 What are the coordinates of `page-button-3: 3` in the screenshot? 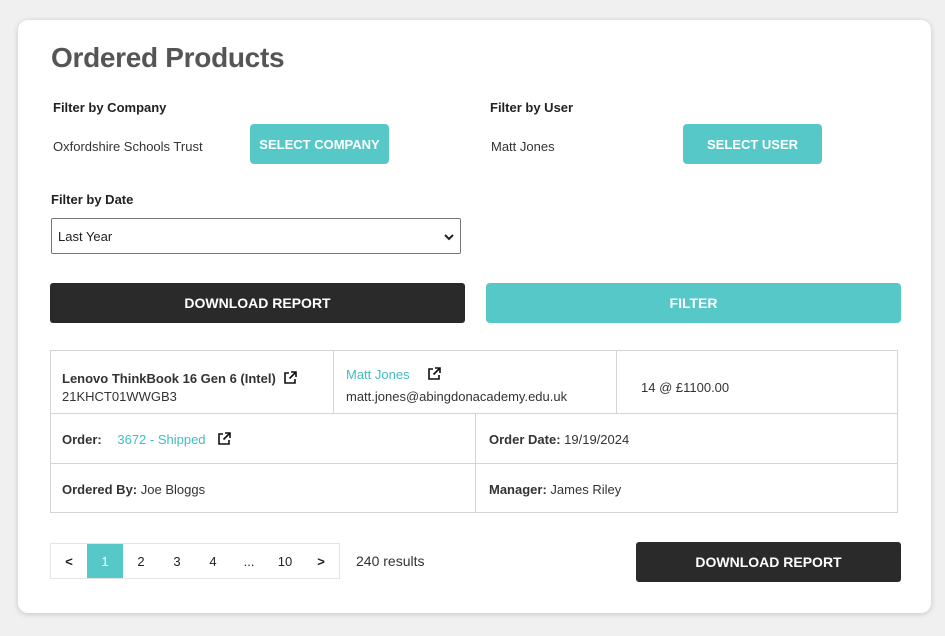 It's located at (177, 561).